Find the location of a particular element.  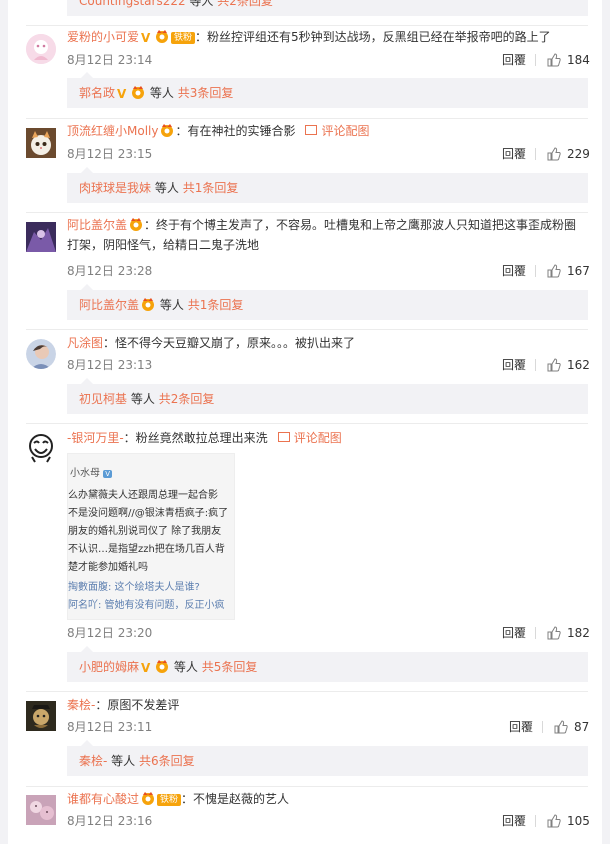

scrollbar is located at coordinates (606, 422).